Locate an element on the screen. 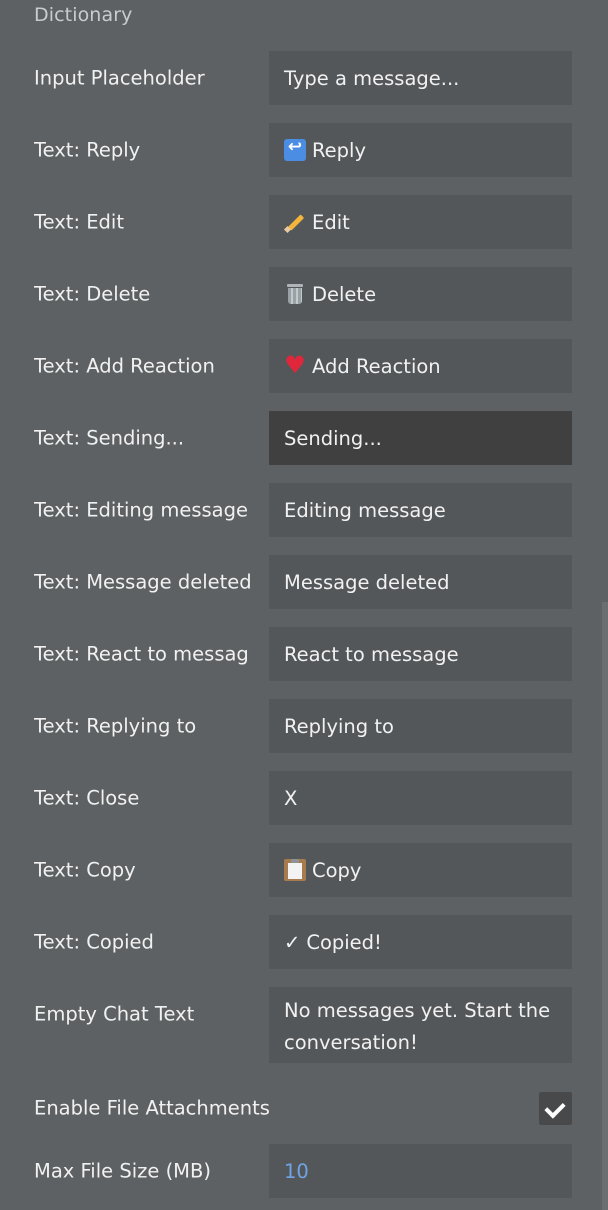 Image resolution: width=608 pixels, height=1210 pixels. setting-label: Text: React to messag is located at coordinates (141, 654).